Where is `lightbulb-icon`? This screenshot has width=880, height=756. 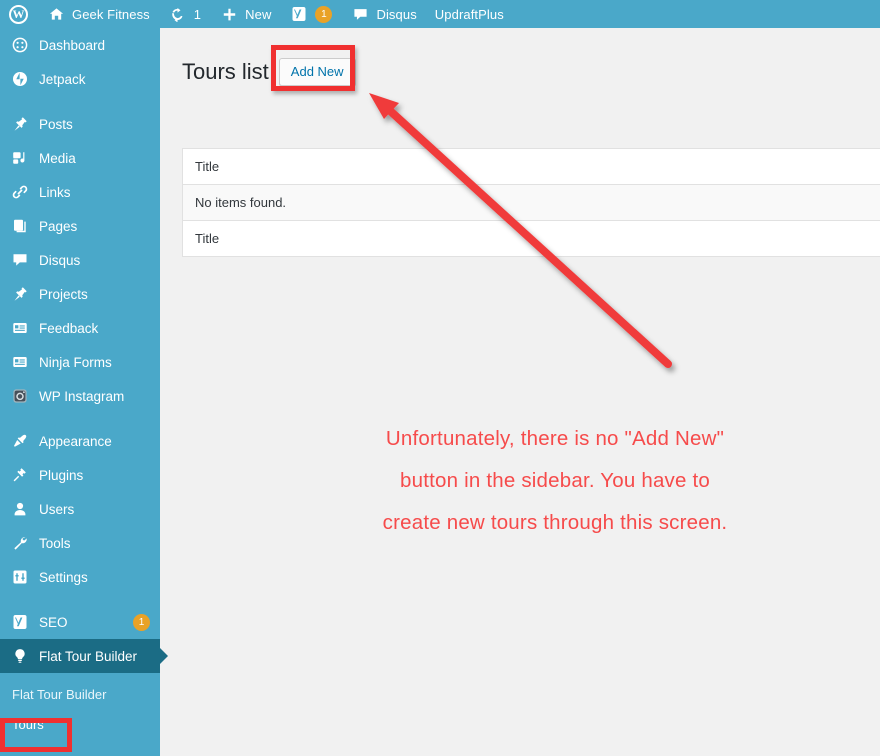
lightbulb-icon is located at coordinates (20, 656).